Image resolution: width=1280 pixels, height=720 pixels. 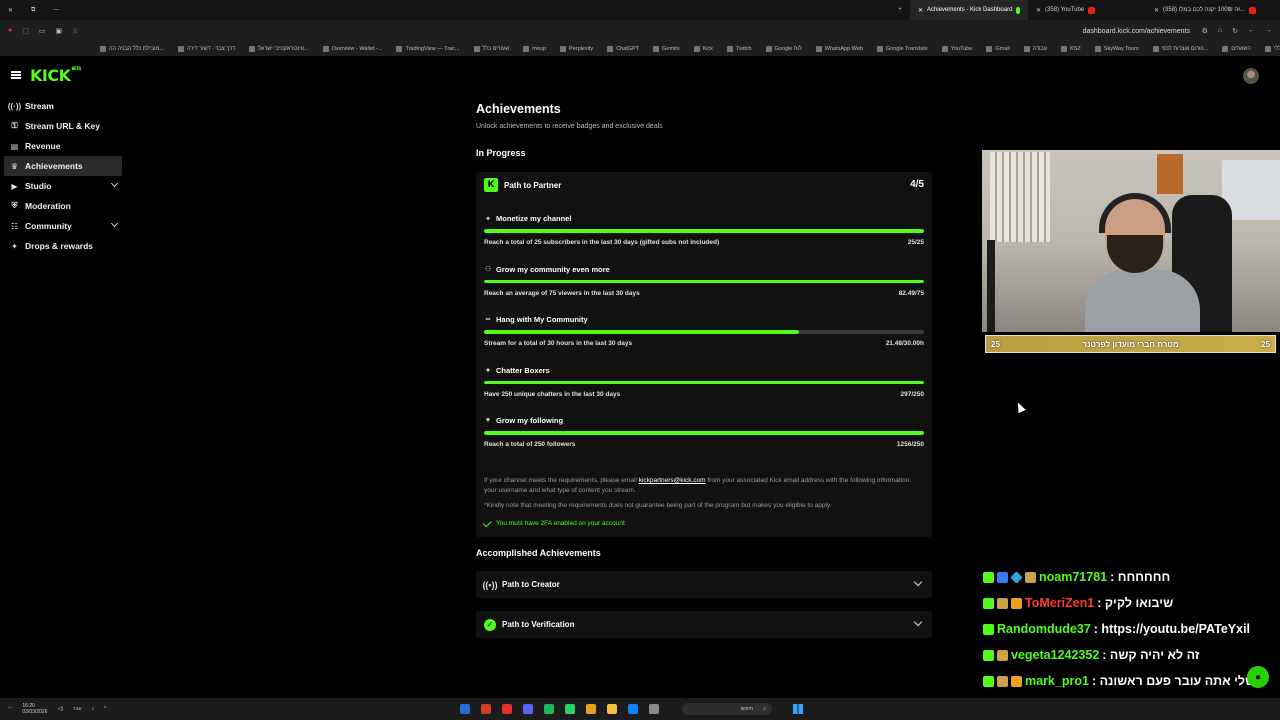 What do you see at coordinates (1268, 31) in the screenshot?
I see `back-icon: →` at bounding box center [1268, 31].